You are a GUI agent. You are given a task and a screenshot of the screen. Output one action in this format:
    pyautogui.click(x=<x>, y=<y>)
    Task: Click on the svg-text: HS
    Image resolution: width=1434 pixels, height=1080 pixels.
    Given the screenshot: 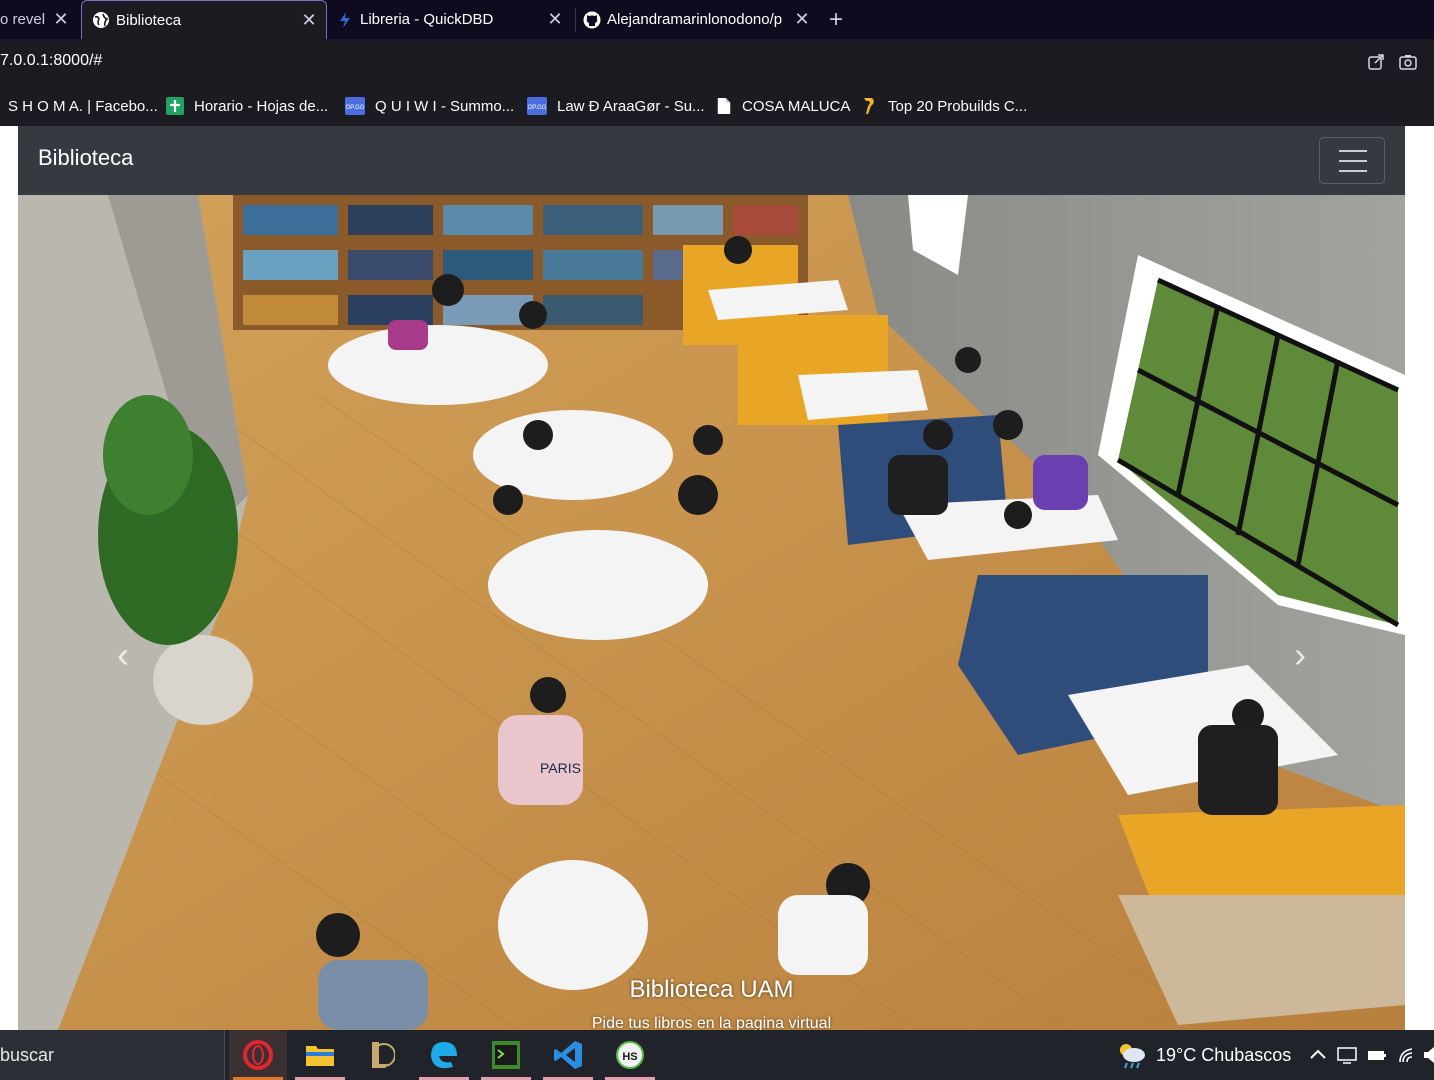 What is the action you would take?
    pyautogui.click(x=629, y=1057)
    